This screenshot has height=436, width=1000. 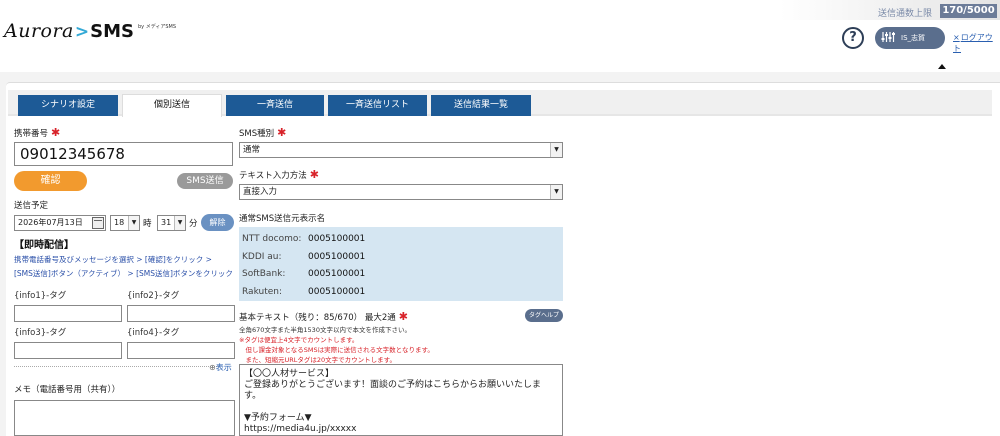 What do you see at coordinates (252, 150) in the screenshot?
I see `sms-type-value: 通常` at bounding box center [252, 150].